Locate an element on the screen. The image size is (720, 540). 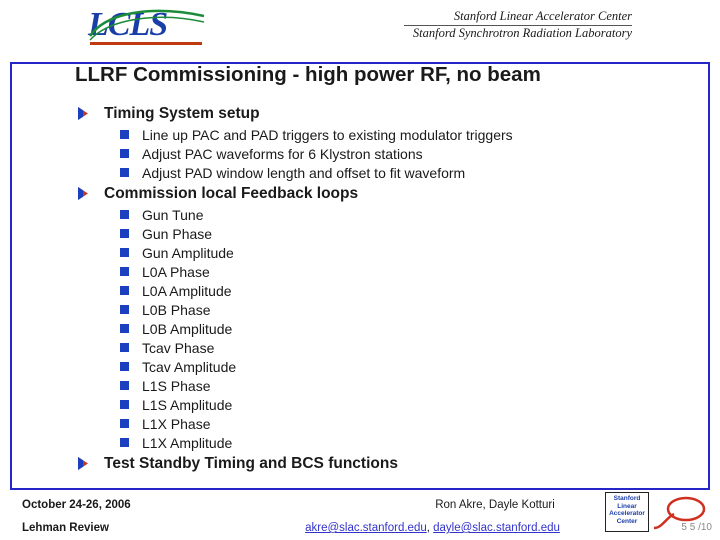
list-item: L0B Phase is located at coordinates (400, 310).